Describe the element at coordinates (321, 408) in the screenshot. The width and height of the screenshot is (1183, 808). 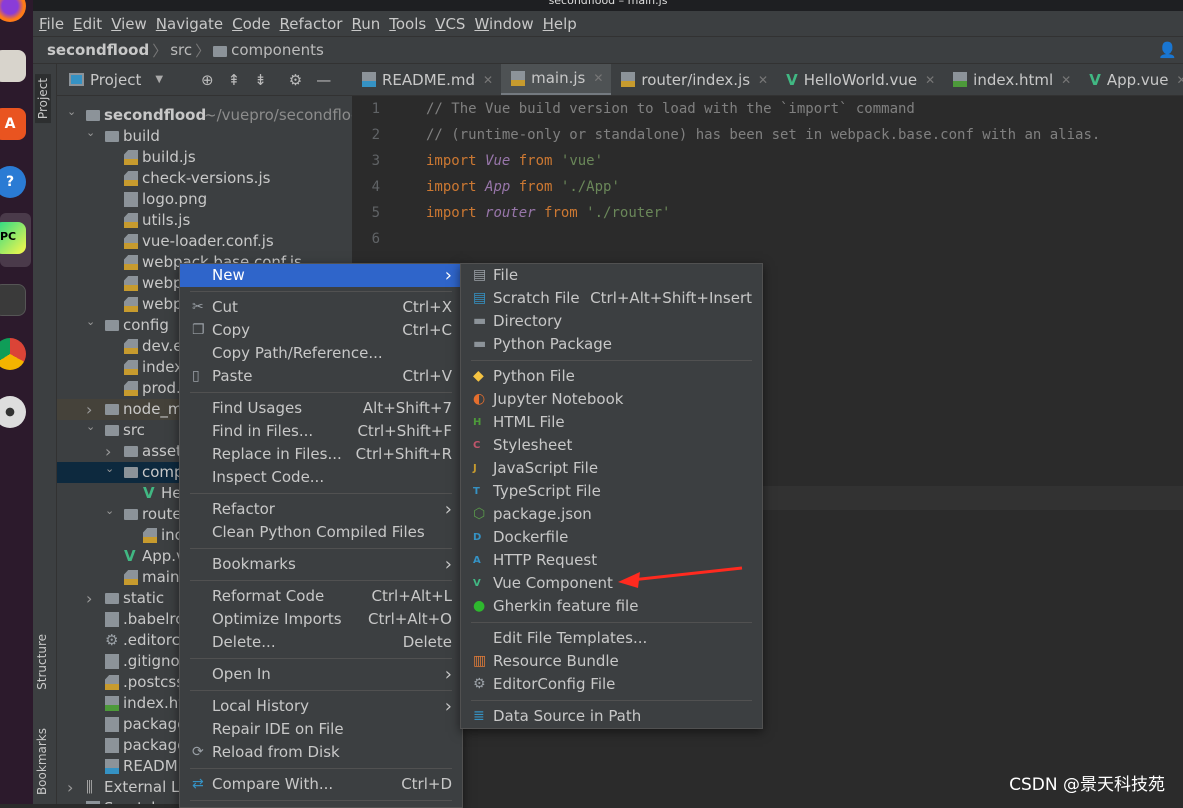
I see `menu-item-find-usages: Find Usages Alt+Shift+7` at that location.